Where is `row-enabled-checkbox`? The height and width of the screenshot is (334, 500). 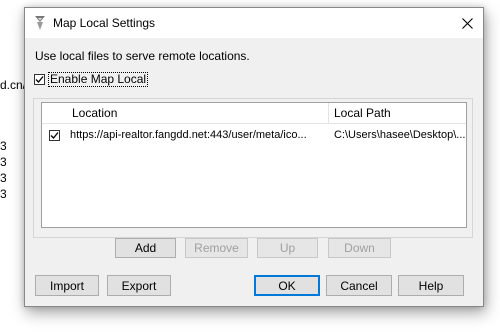 row-enabled-checkbox is located at coordinates (54, 135).